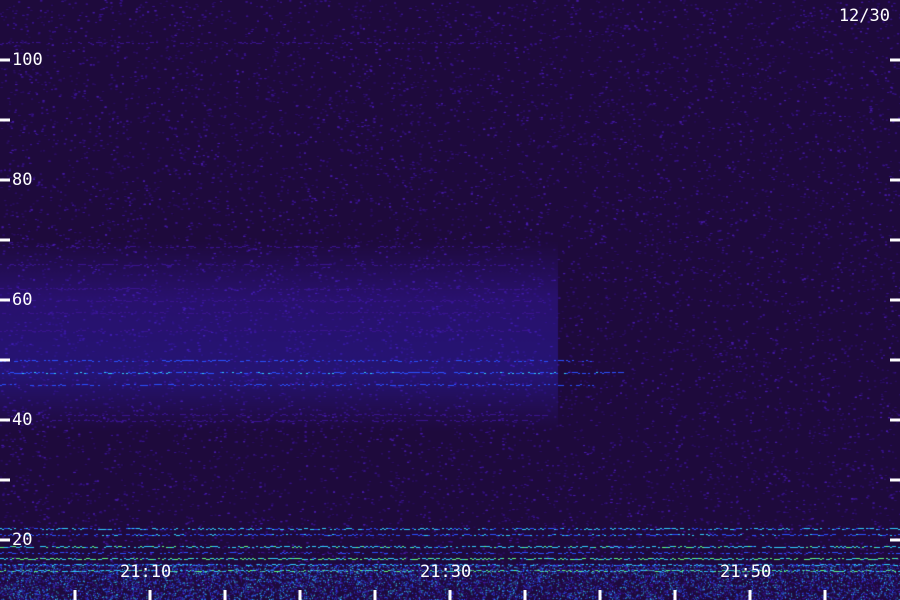 This screenshot has width=900, height=600. What do you see at coordinates (446, 572) in the screenshot?
I see `x-tick-label: 21:30` at bounding box center [446, 572].